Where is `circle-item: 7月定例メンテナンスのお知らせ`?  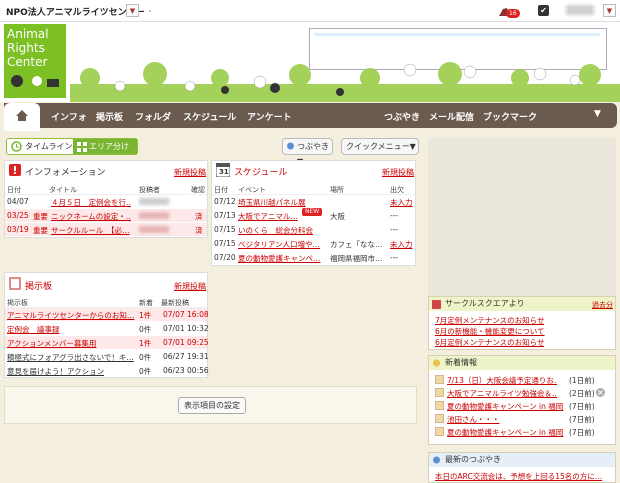 circle-item: 7月定例メンテナンスのお知らせ is located at coordinates (489, 320).